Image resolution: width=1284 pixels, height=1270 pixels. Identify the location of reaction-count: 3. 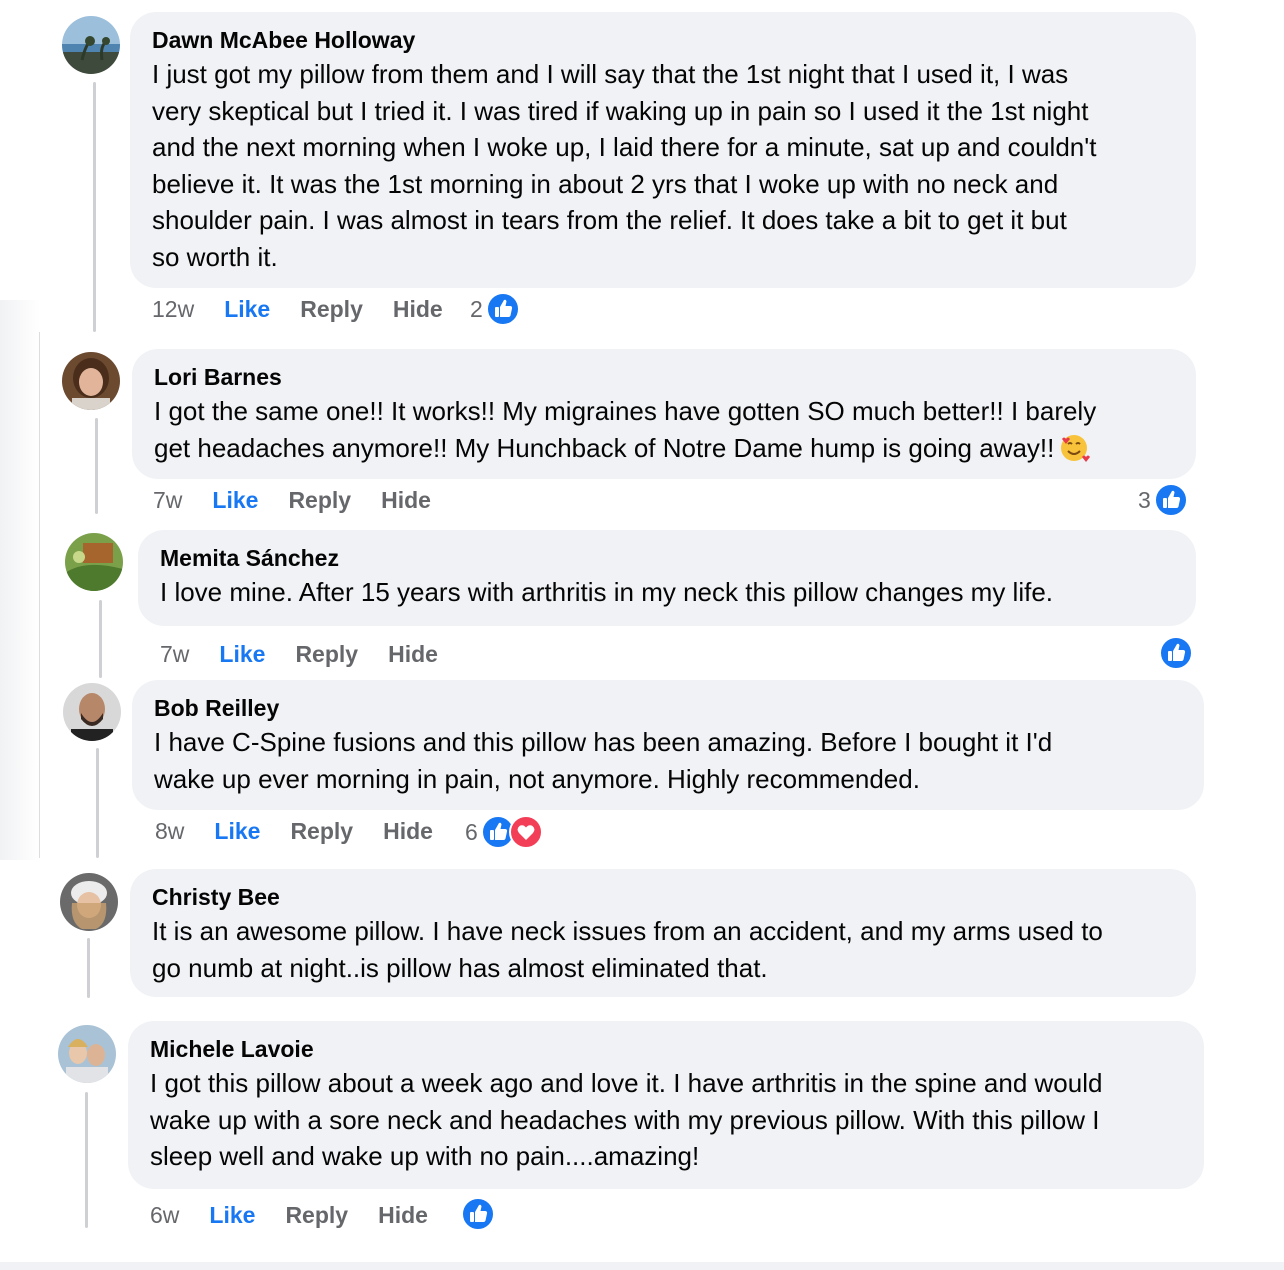
(1144, 499).